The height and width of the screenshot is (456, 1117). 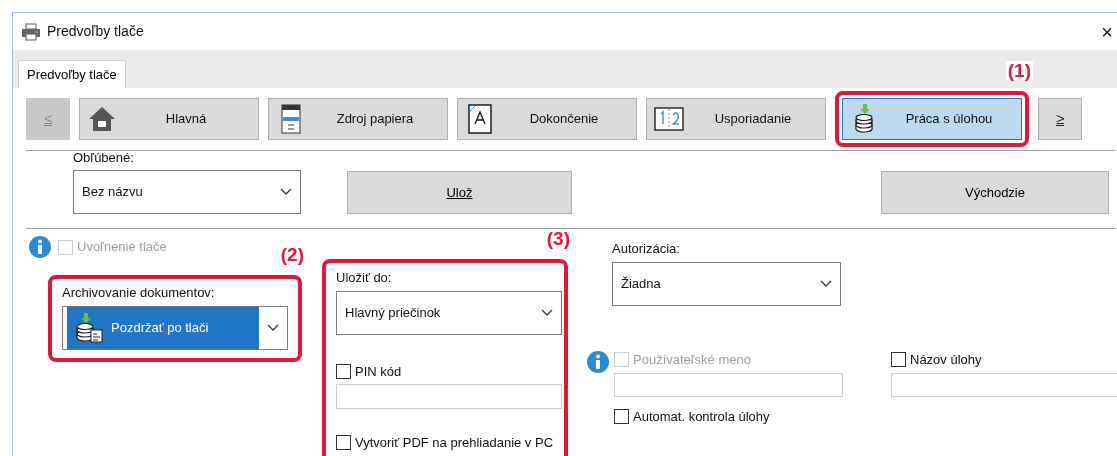 I want to click on job-name-input-field, so click(x=1004, y=385).